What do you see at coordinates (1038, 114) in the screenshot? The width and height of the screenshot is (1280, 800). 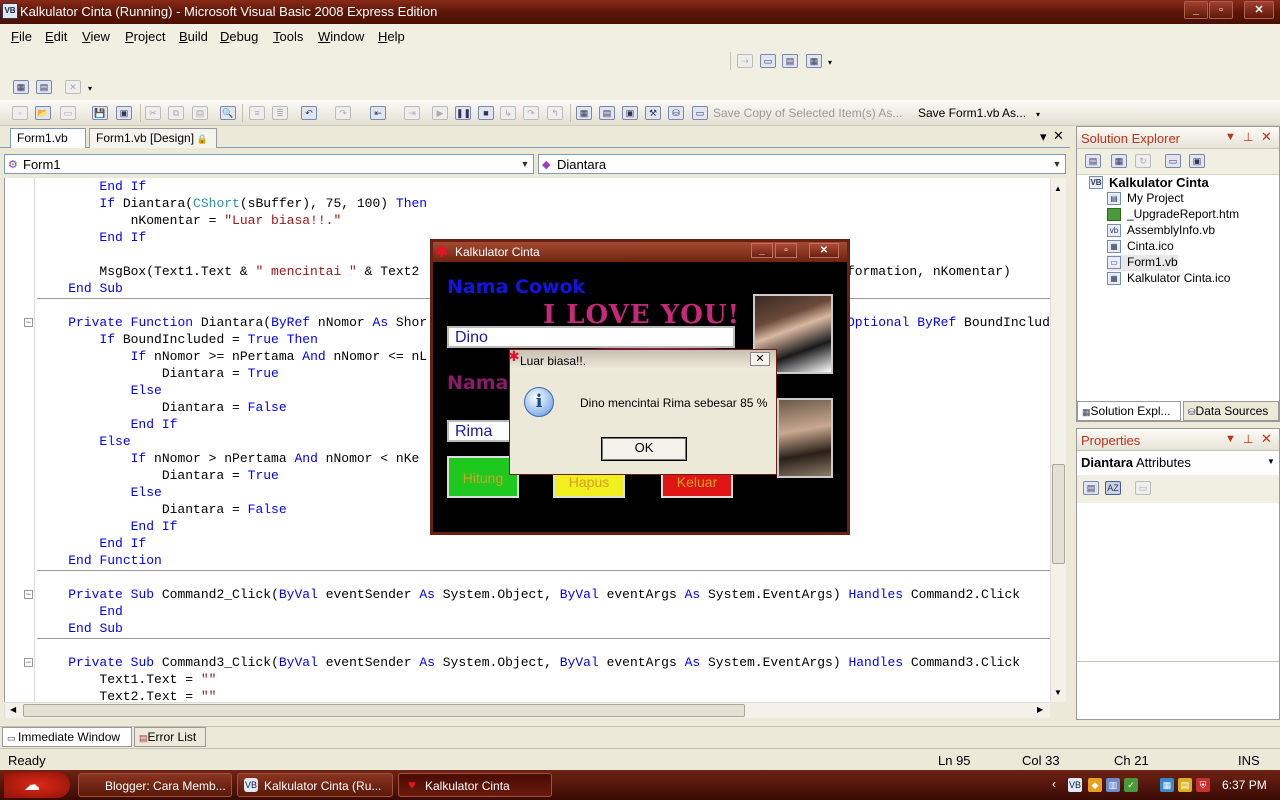 I see `toolbar-overflow-icon-3: ▾` at bounding box center [1038, 114].